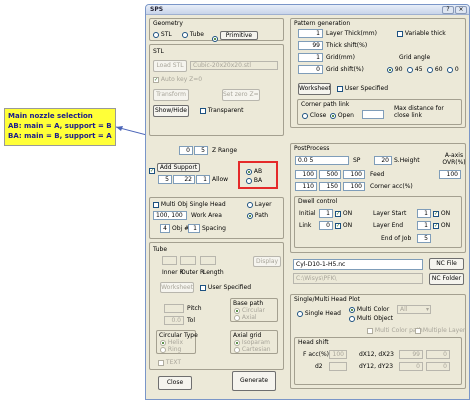 The image size is (472, 403). I want to click on spacing-input: 1, so click(194, 228).